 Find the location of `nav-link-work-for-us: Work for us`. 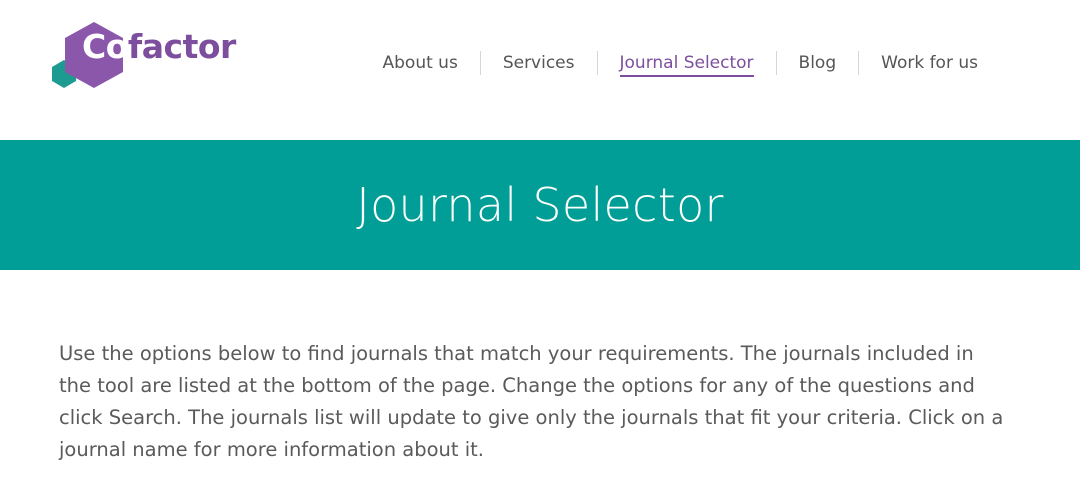

nav-link-work-for-us: Work for us is located at coordinates (929, 63).